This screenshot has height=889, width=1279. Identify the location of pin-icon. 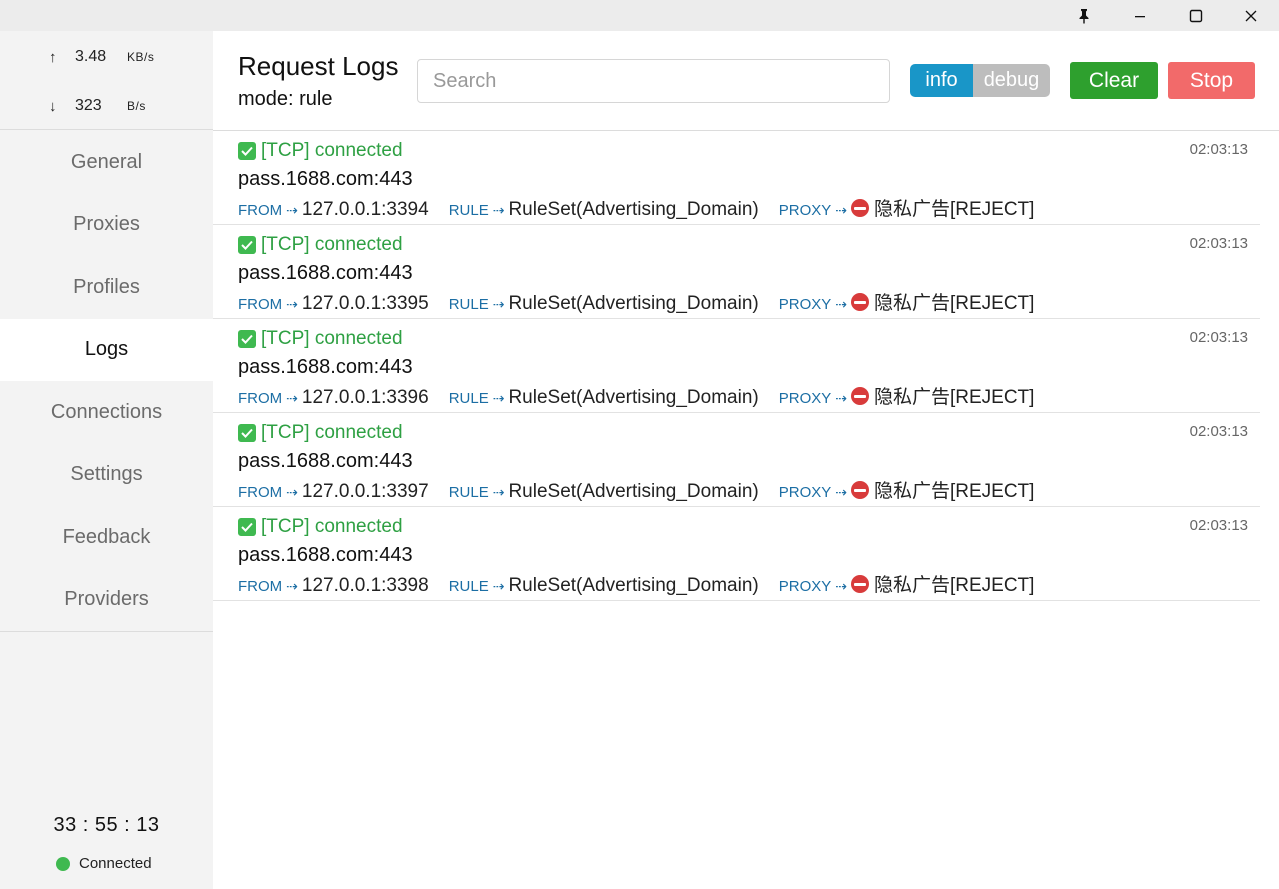
(1084, 15).